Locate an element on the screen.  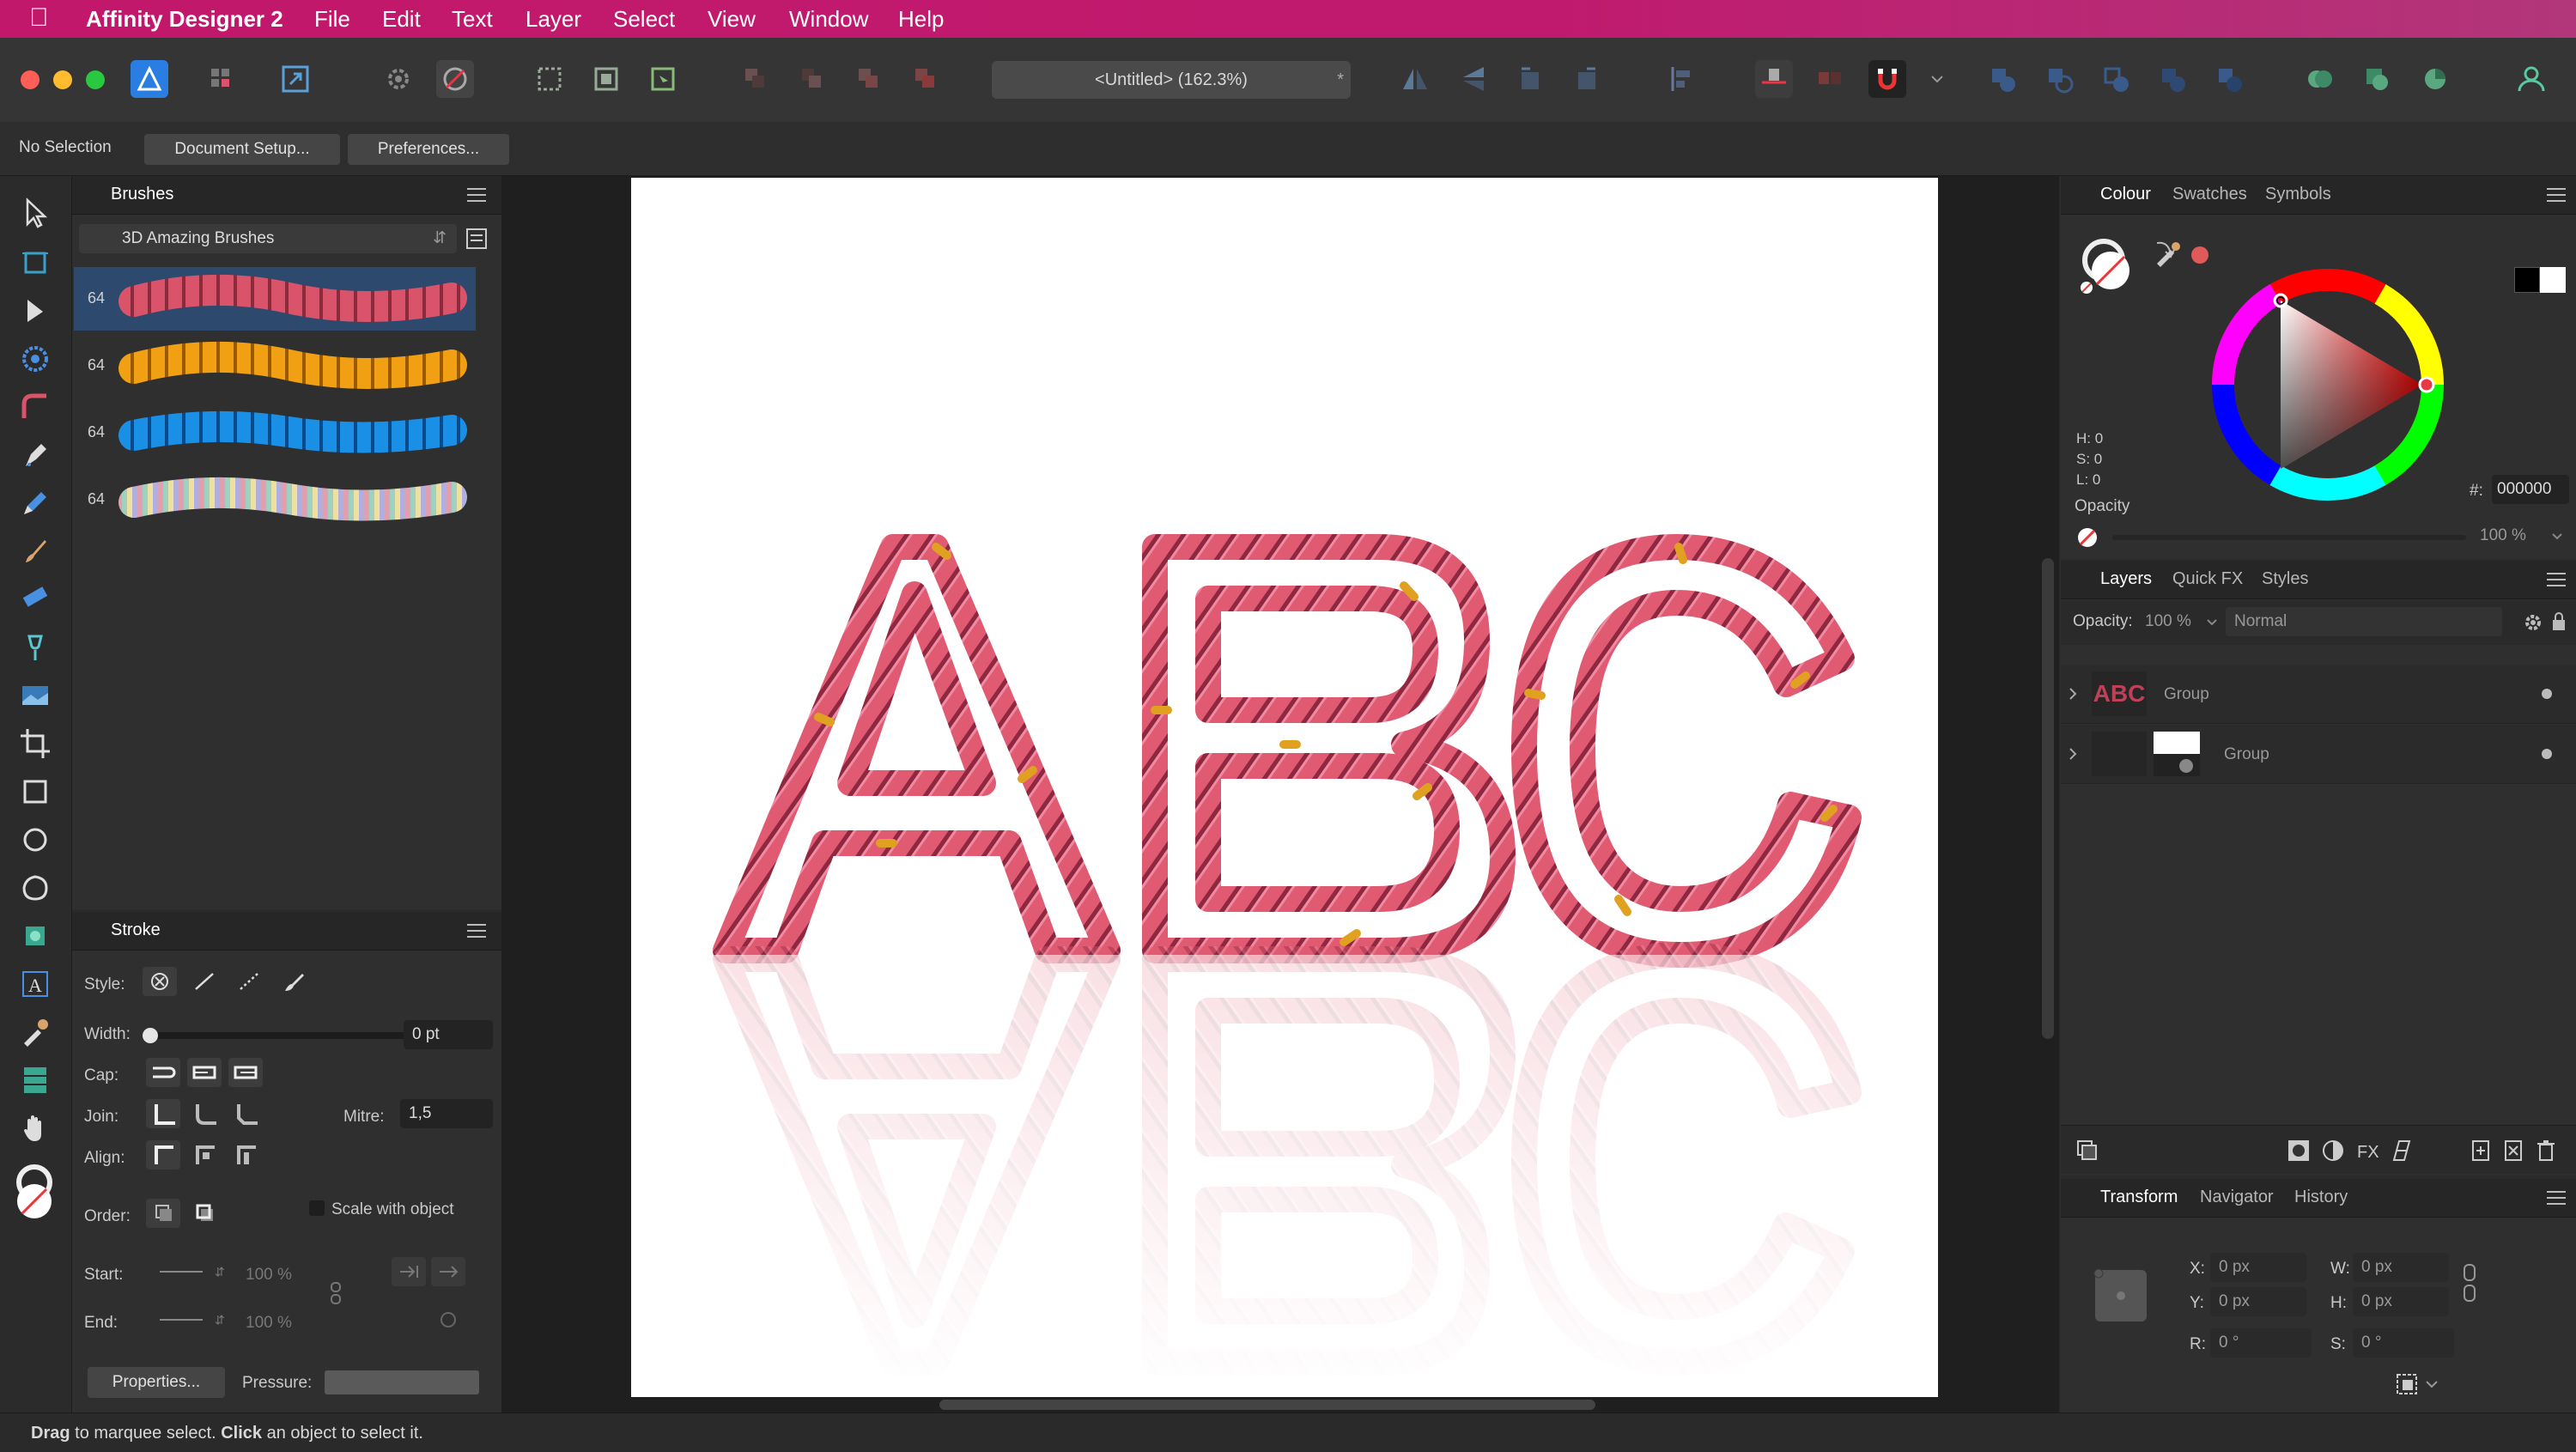
lock-icon is located at coordinates (2558, 622).